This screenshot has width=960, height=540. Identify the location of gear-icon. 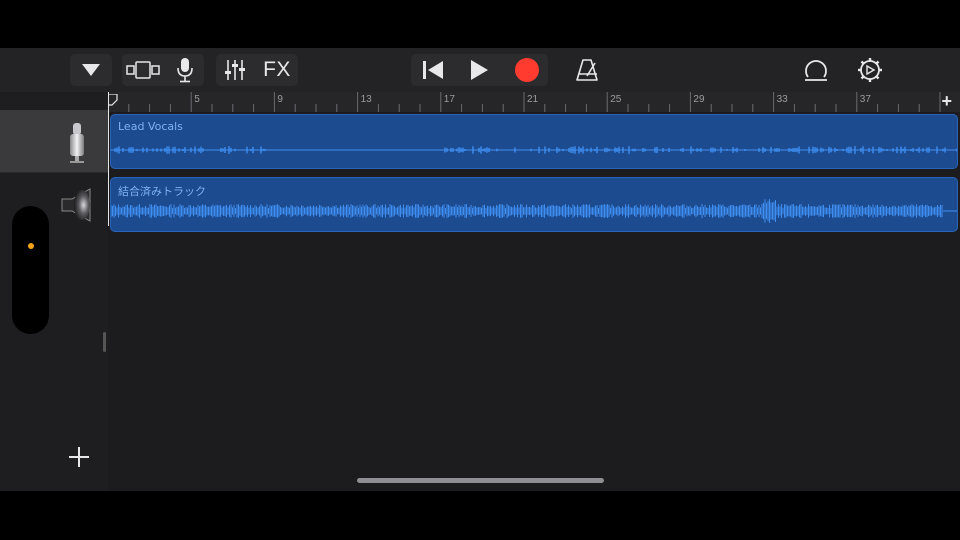
(870, 70).